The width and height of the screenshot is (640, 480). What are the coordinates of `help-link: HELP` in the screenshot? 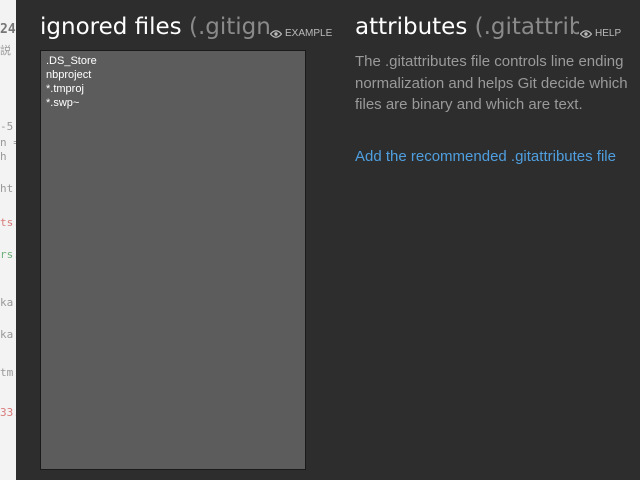 It's located at (600, 33).